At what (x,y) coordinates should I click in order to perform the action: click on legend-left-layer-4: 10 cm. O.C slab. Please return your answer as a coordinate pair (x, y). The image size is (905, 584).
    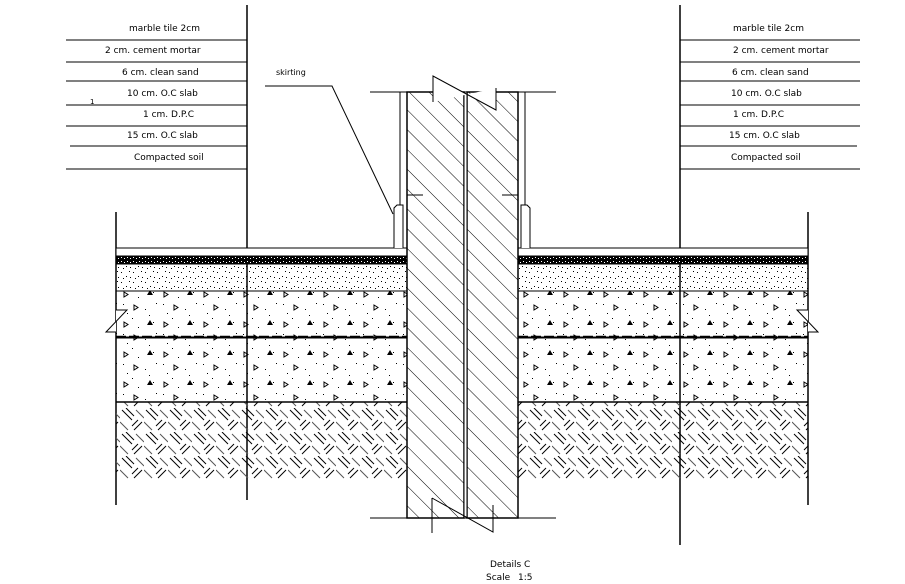
    Looking at the image, I should click on (162, 94).